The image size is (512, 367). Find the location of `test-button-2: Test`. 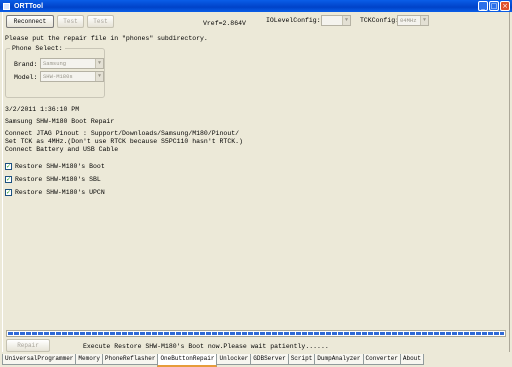

test-button-2: Test is located at coordinates (100, 21).